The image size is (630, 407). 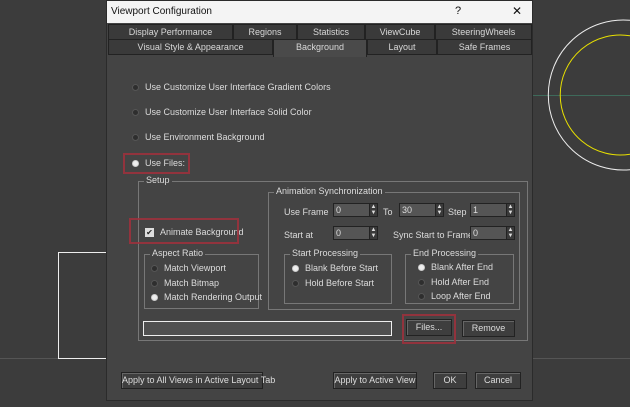 I want to click on dialog-title: Viewport Configuration, so click(x=161, y=11).